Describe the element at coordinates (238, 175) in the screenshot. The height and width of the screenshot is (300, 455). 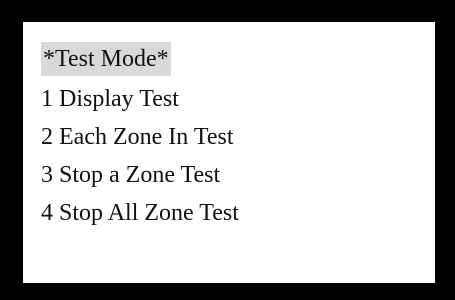
I see `menu-item-stop-a-zone-test: 3 Stop a Zone Test` at that location.